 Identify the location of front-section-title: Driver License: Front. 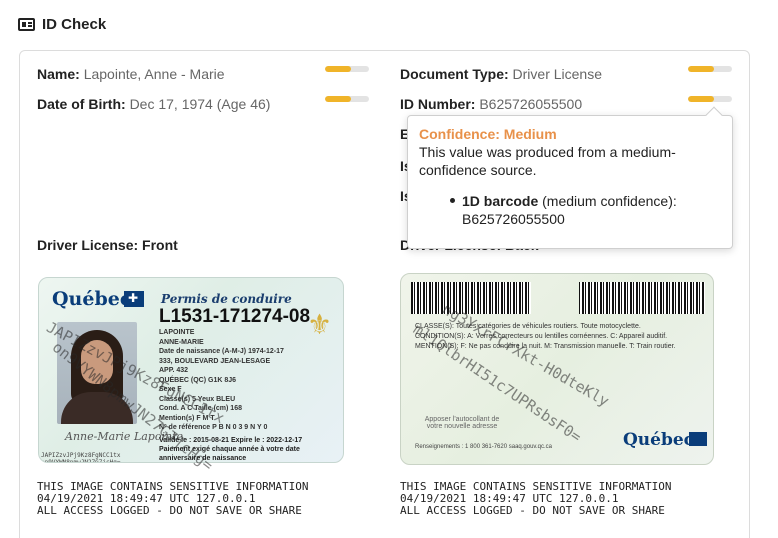
(107, 245).